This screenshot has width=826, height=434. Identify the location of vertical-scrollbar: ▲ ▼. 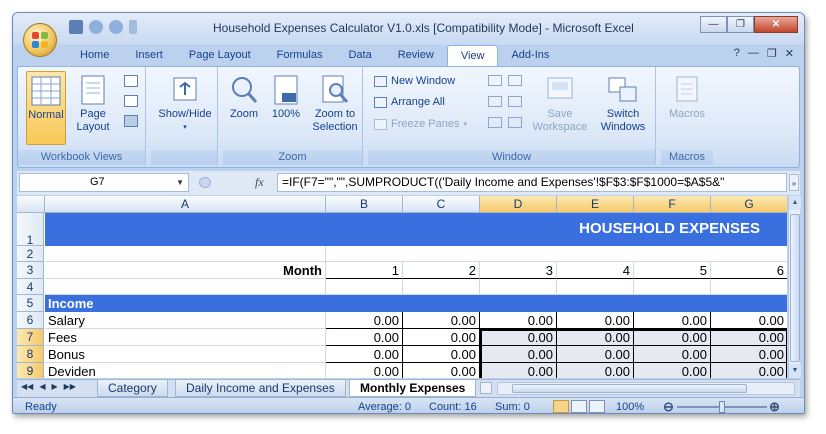
(794, 287).